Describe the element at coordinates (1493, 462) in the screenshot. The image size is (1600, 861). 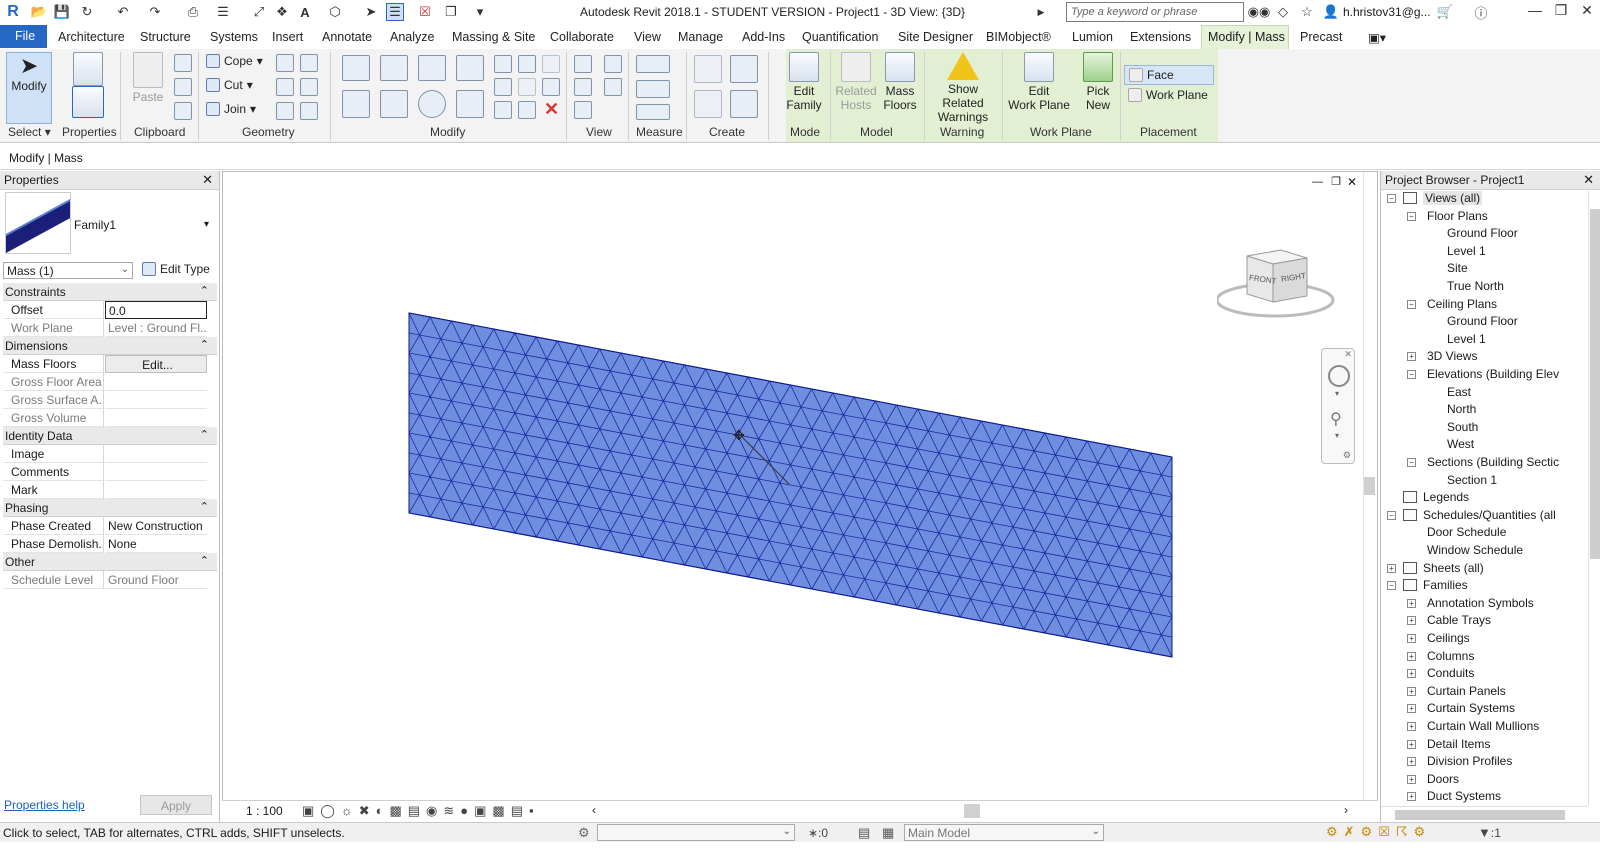
I see `browser-sections: Sections (Building Sectic` at that location.